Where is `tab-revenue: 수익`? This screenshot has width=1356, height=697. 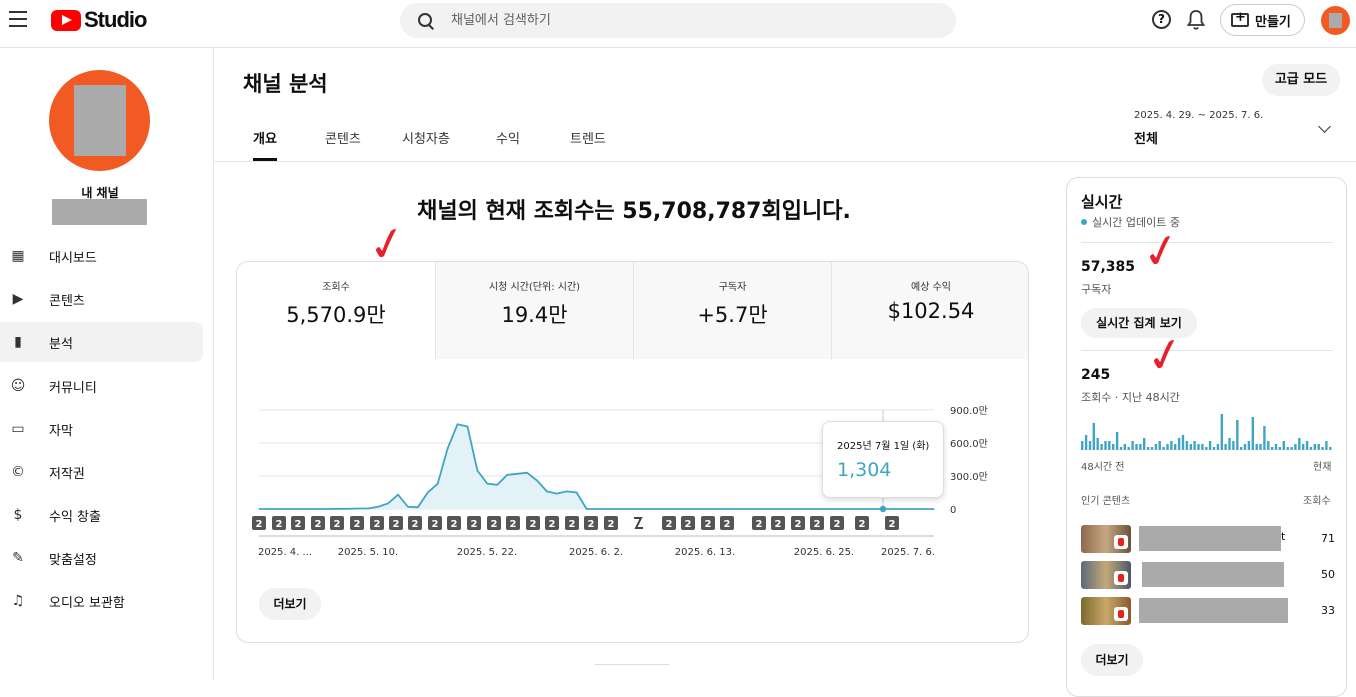 tab-revenue: 수익 is located at coordinates (508, 144).